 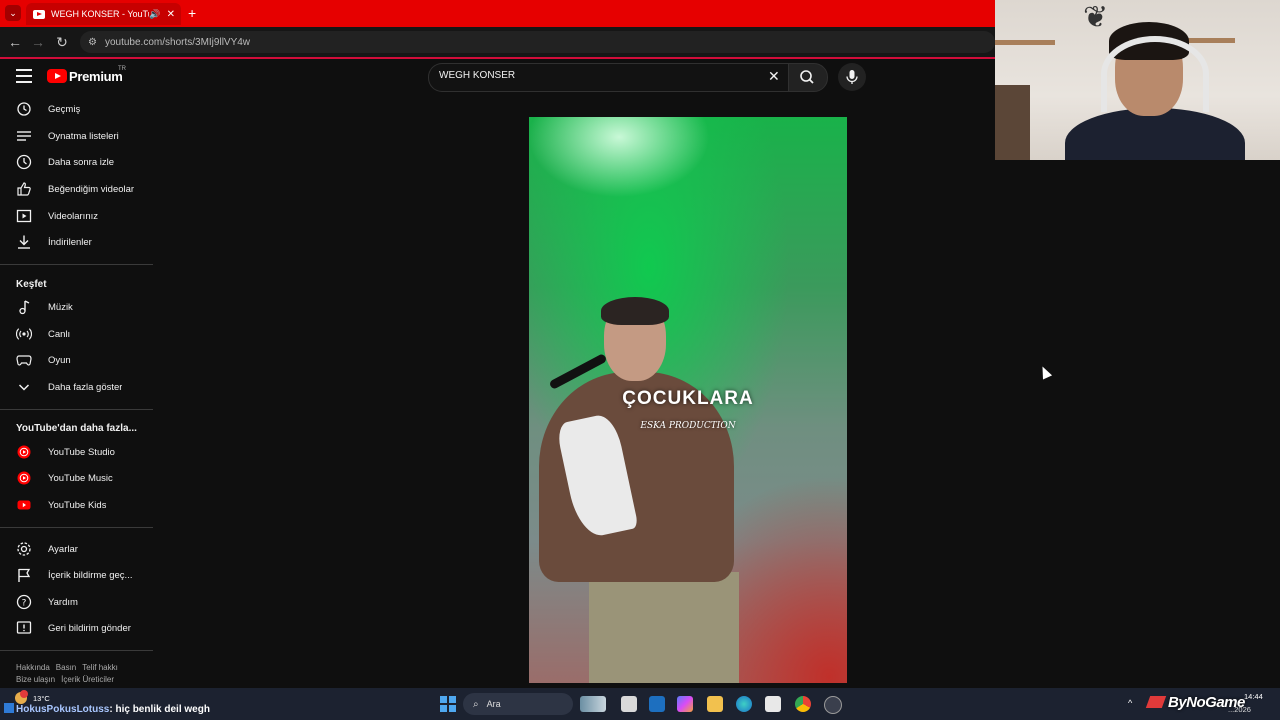 I want to click on logo-region: TR, so click(x=122, y=69).